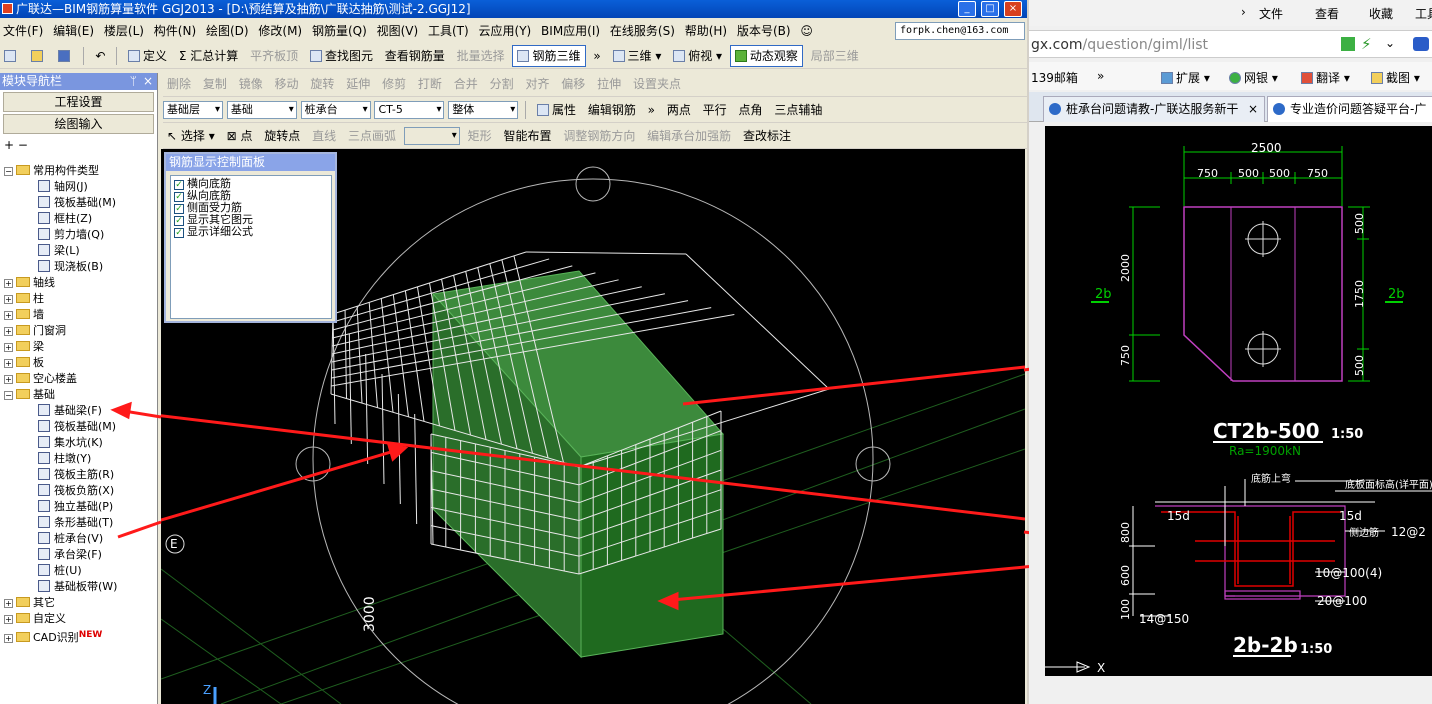 This screenshot has height=704, width=1432. What do you see at coordinates (282, 136) in the screenshot?
I see `rotate-point-button: 旋转点` at bounding box center [282, 136].